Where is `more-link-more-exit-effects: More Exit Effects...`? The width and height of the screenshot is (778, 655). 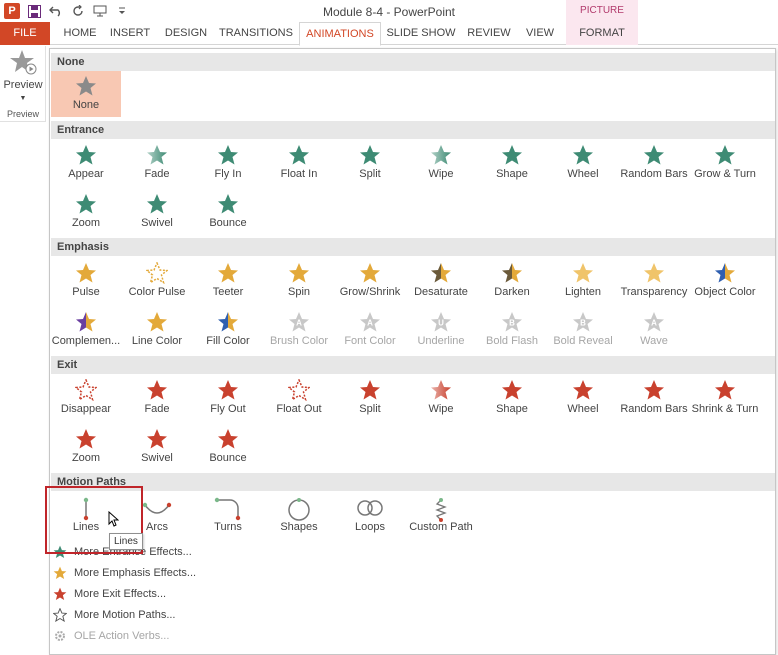 more-link-more-exit-effects: More Exit Effects... is located at coordinates (152, 594).